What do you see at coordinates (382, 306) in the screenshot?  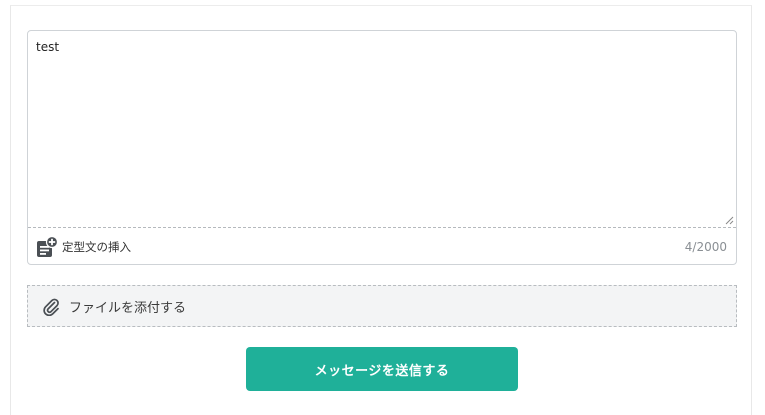 I see `attach-file-dropzone: ファイルを添付する` at bounding box center [382, 306].